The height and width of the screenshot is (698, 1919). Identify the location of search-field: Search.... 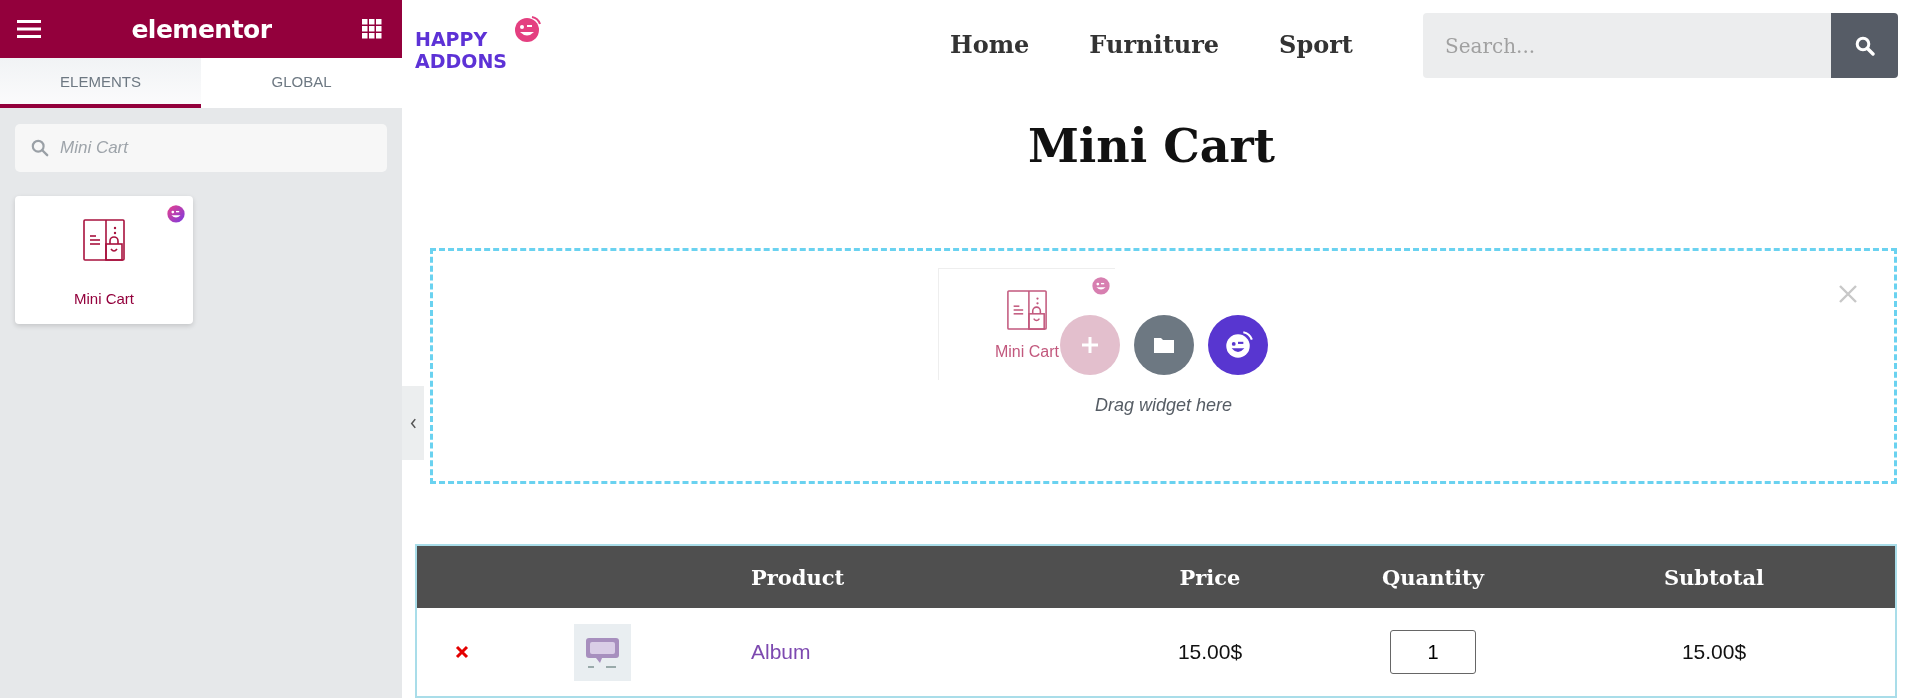
(1627, 45).